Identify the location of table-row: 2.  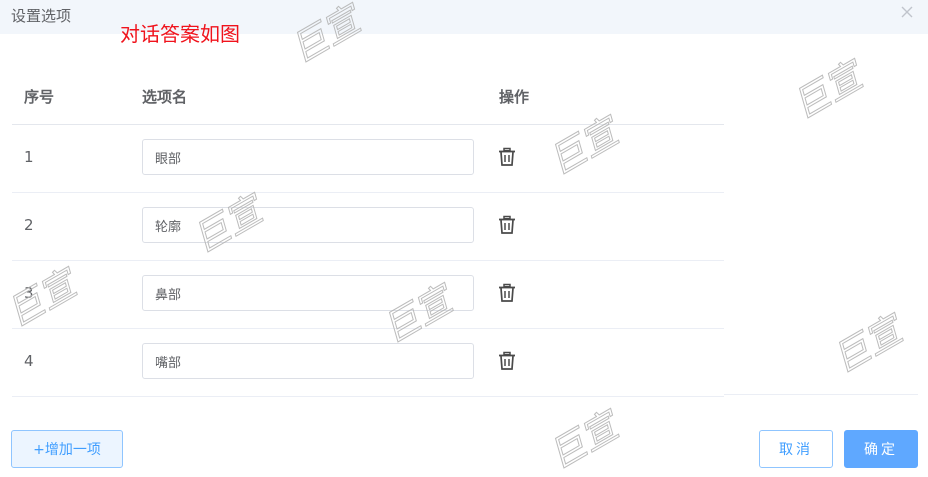
(368, 227).